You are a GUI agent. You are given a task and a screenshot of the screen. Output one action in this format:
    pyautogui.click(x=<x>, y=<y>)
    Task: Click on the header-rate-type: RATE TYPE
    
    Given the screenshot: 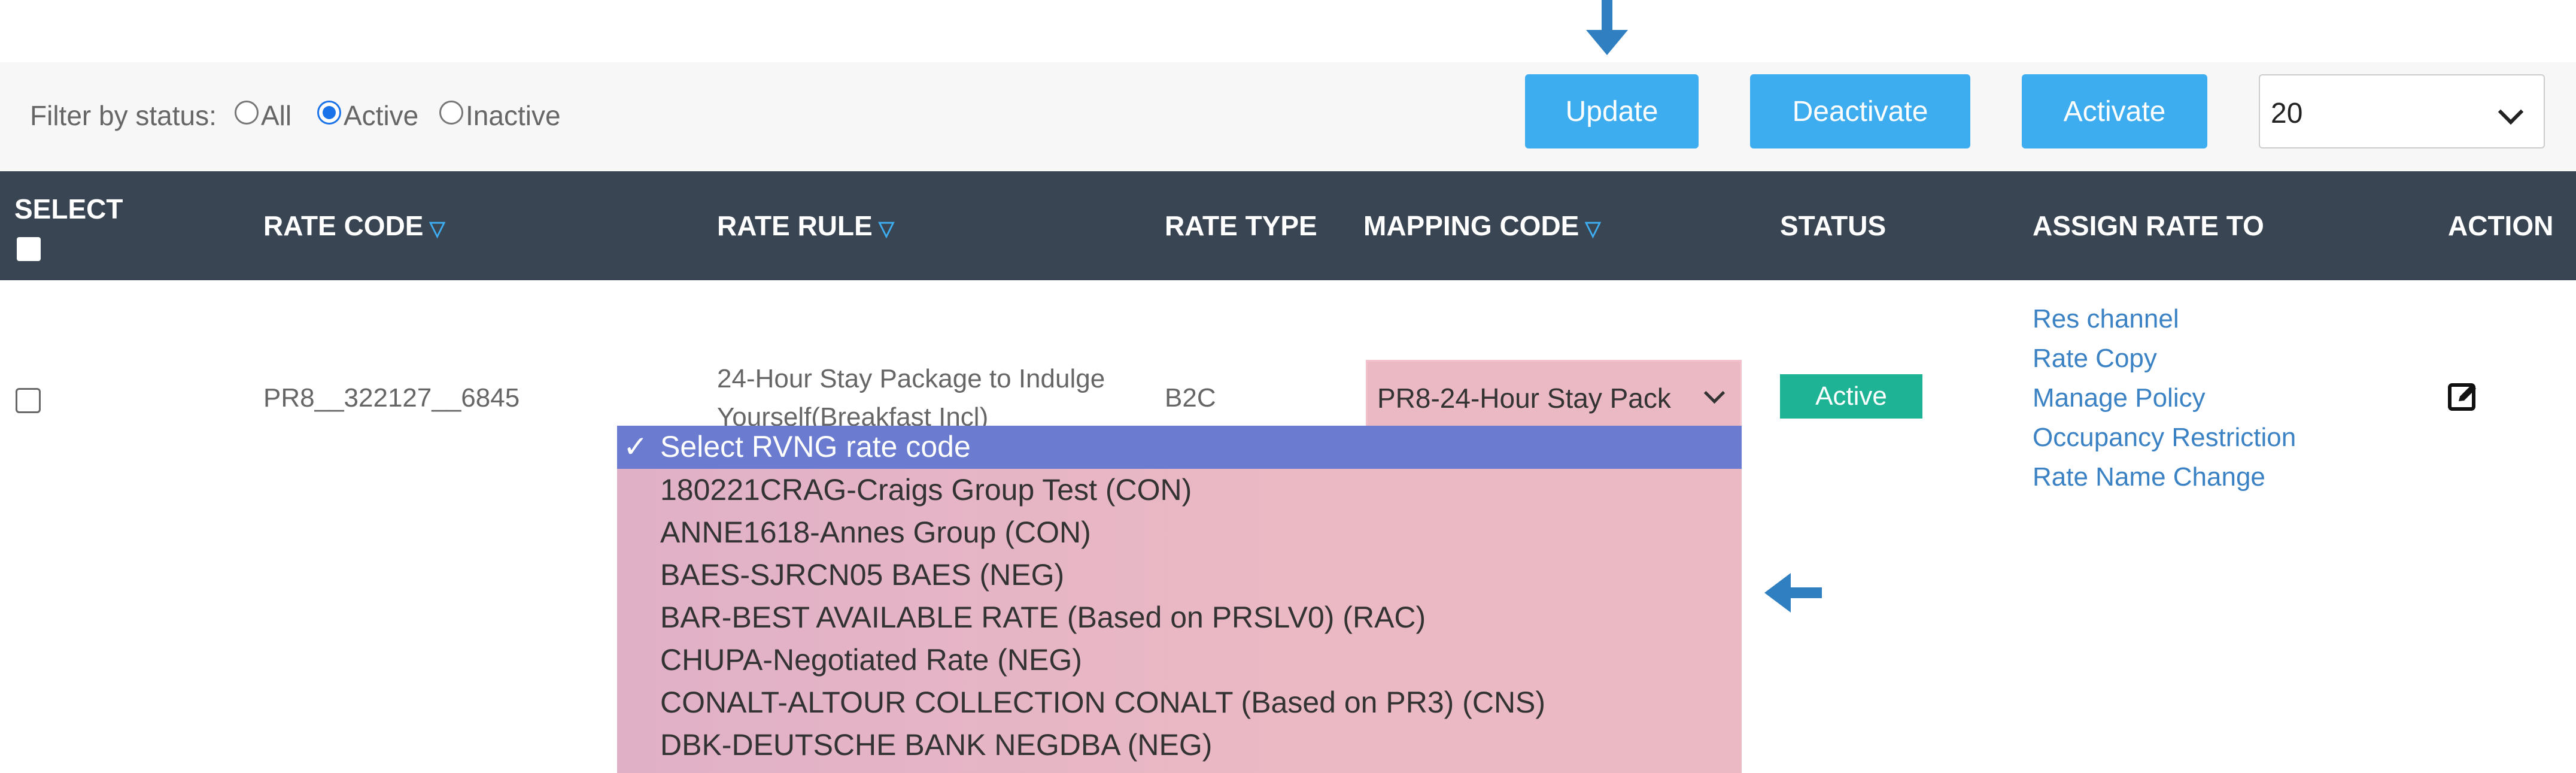 What is the action you would take?
    pyautogui.click(x=1241, y=225)
    